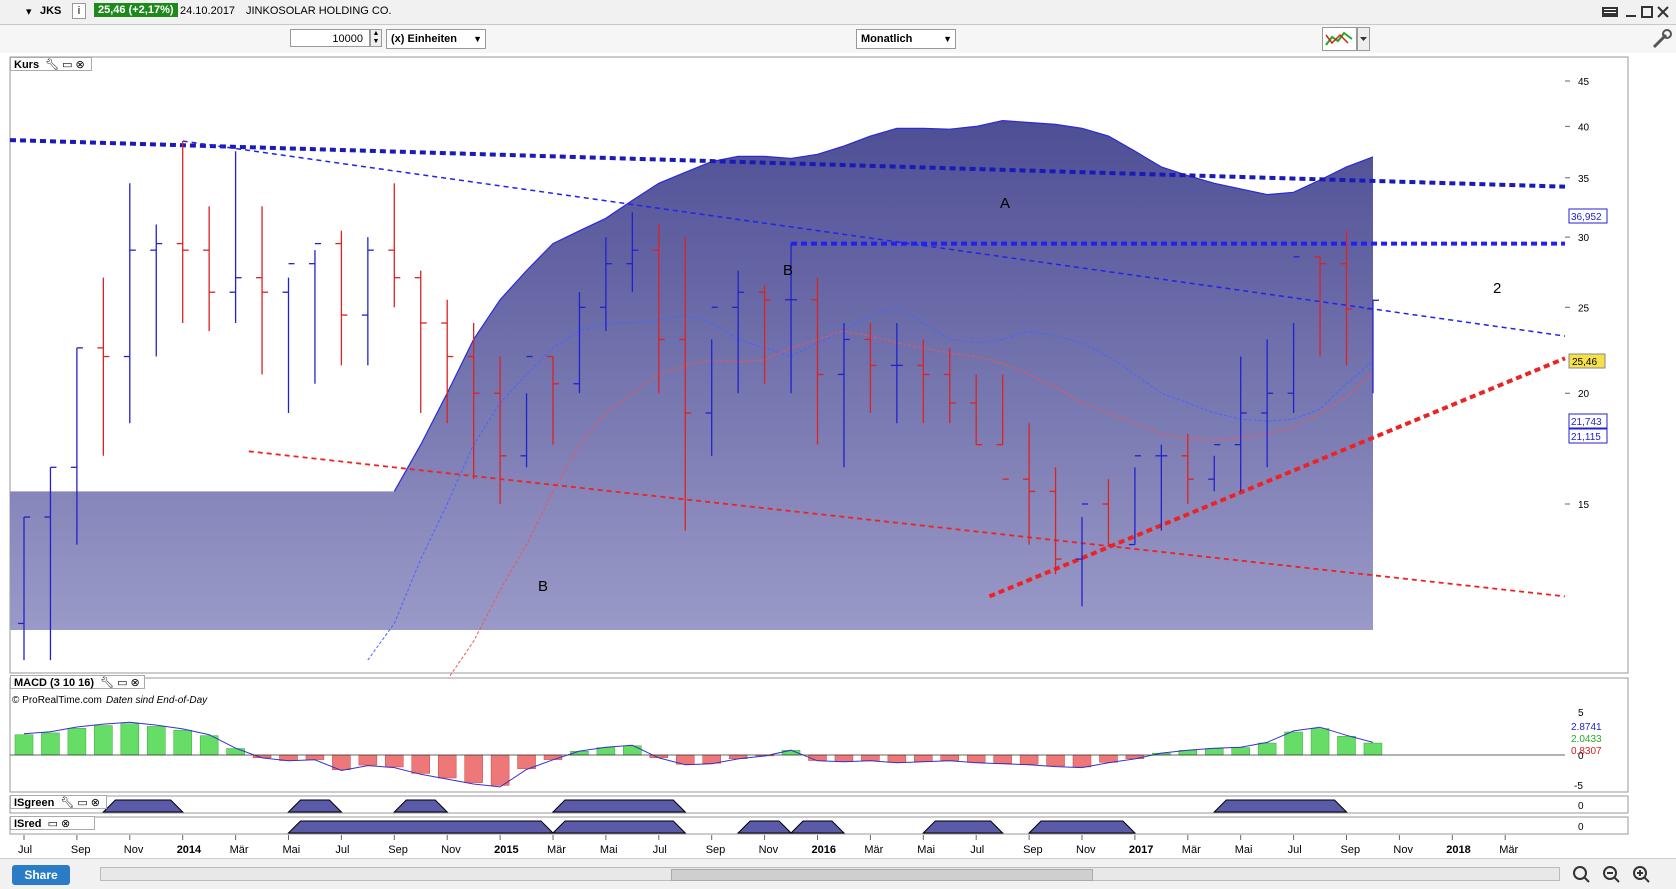  Describe the element at coordinates (887, 39) in the screenshot. I see `period-select-label: Monatlich` at that location.